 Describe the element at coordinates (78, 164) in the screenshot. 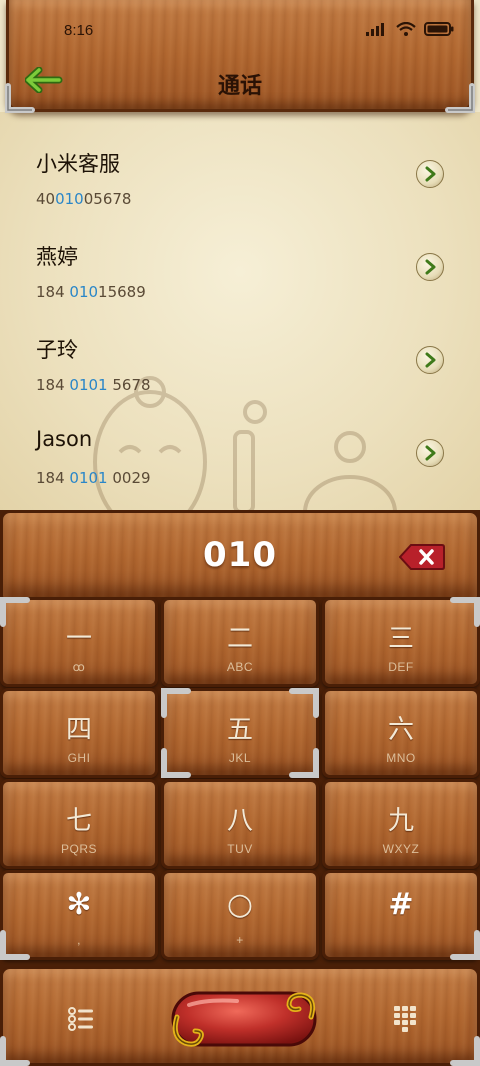

I see `contact-name: 小米客服` at that location.